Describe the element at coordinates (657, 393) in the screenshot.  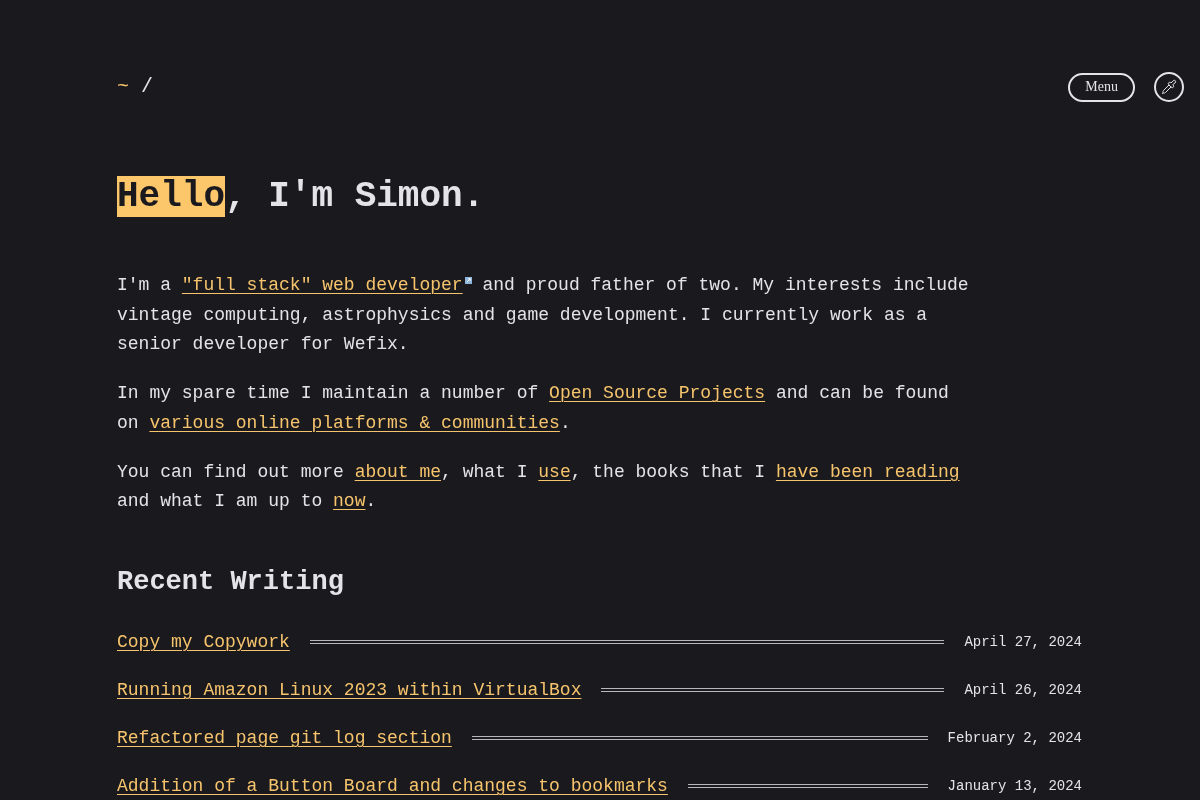
I see `text-link: Open Source Projects` at that location.